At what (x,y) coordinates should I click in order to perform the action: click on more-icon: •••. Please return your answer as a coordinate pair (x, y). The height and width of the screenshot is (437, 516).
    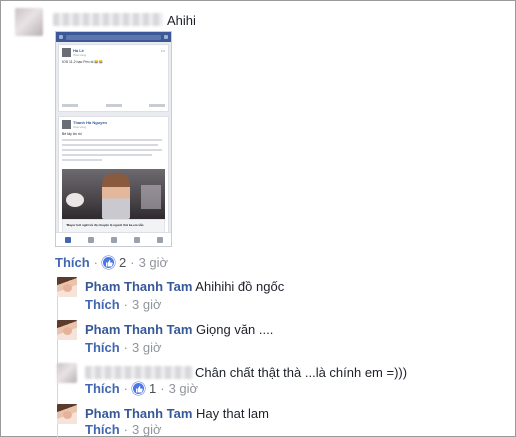
    Looking at the image, I should click on (162, 50).